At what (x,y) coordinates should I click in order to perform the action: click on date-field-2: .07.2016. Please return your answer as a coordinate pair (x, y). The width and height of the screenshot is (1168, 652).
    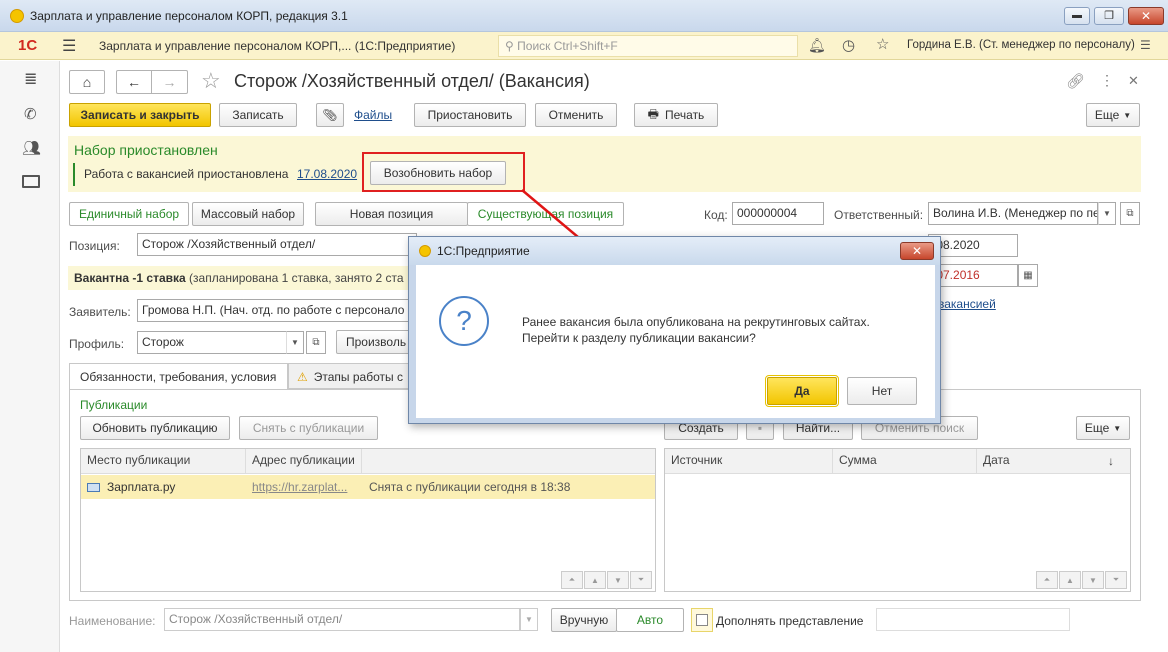
    Looking at the image, I should click on (973, 275).